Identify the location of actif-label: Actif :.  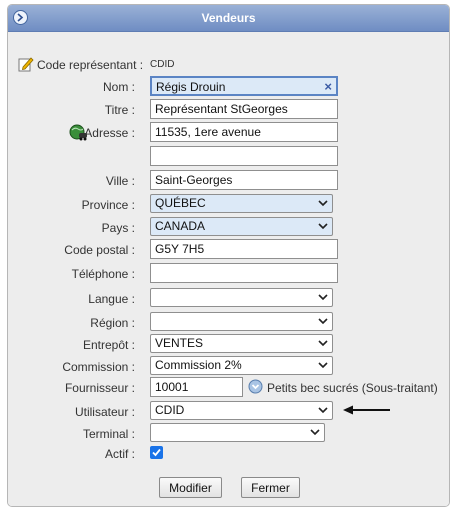
(119, 454).